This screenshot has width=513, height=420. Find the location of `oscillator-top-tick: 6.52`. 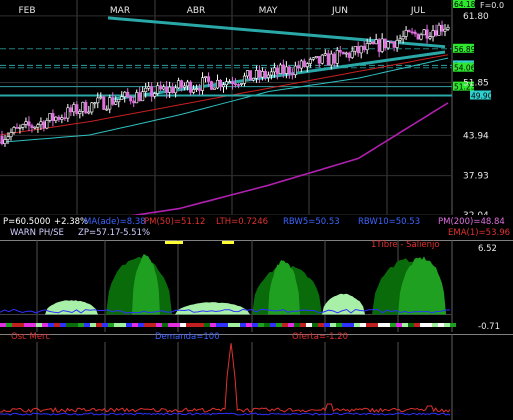

oscillator-top-tick: 6.52 is located at coordinates (487, 249).